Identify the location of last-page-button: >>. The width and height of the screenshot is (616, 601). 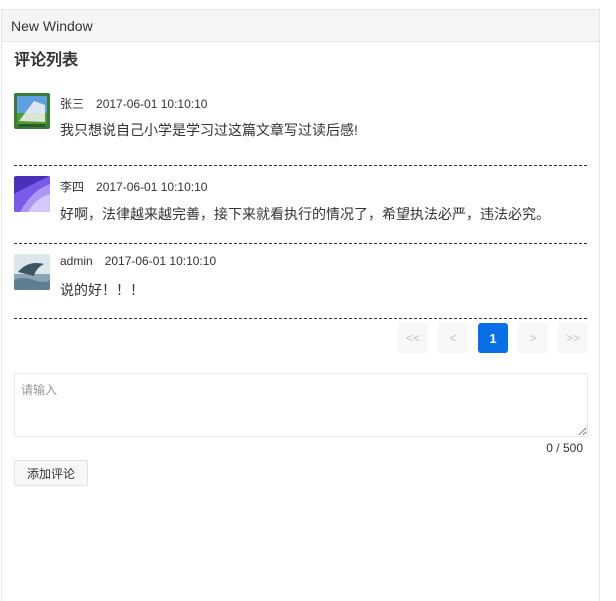
(573, 338).